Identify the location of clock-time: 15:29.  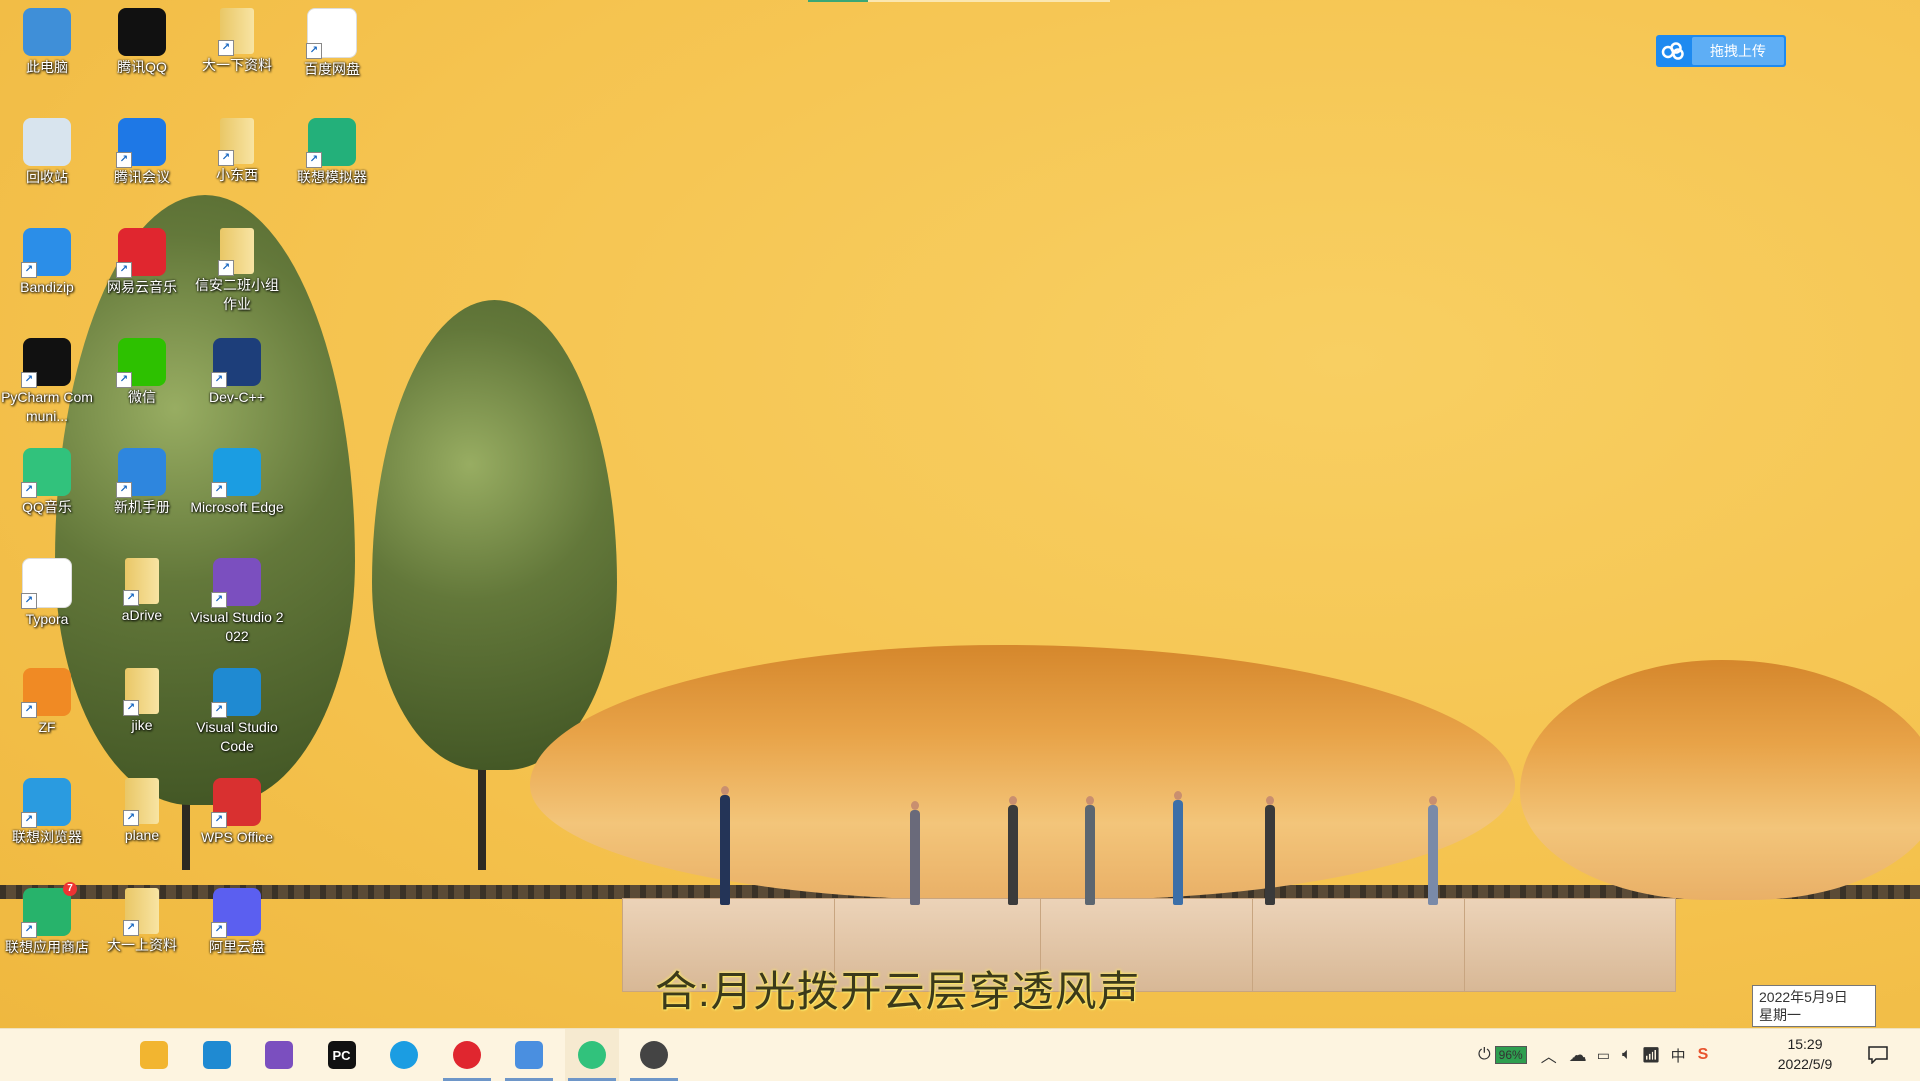
(1805, 1044).